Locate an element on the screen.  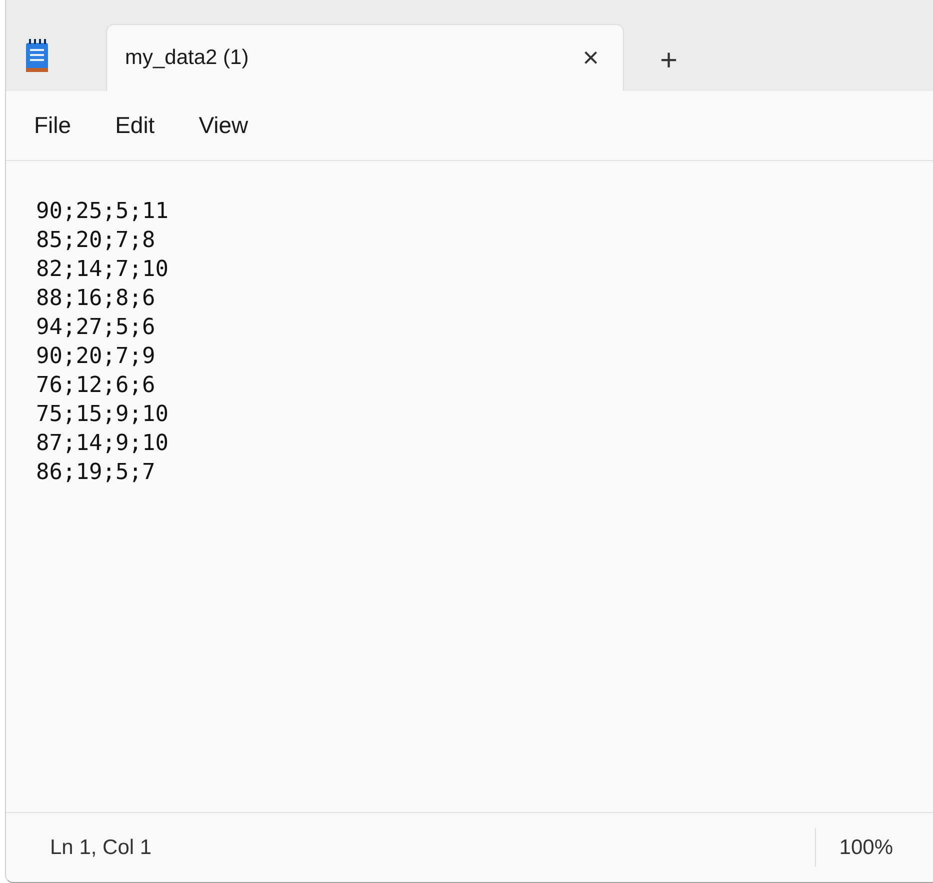
text-line: 75;15;9;10 is located at coordinates (103, 415).